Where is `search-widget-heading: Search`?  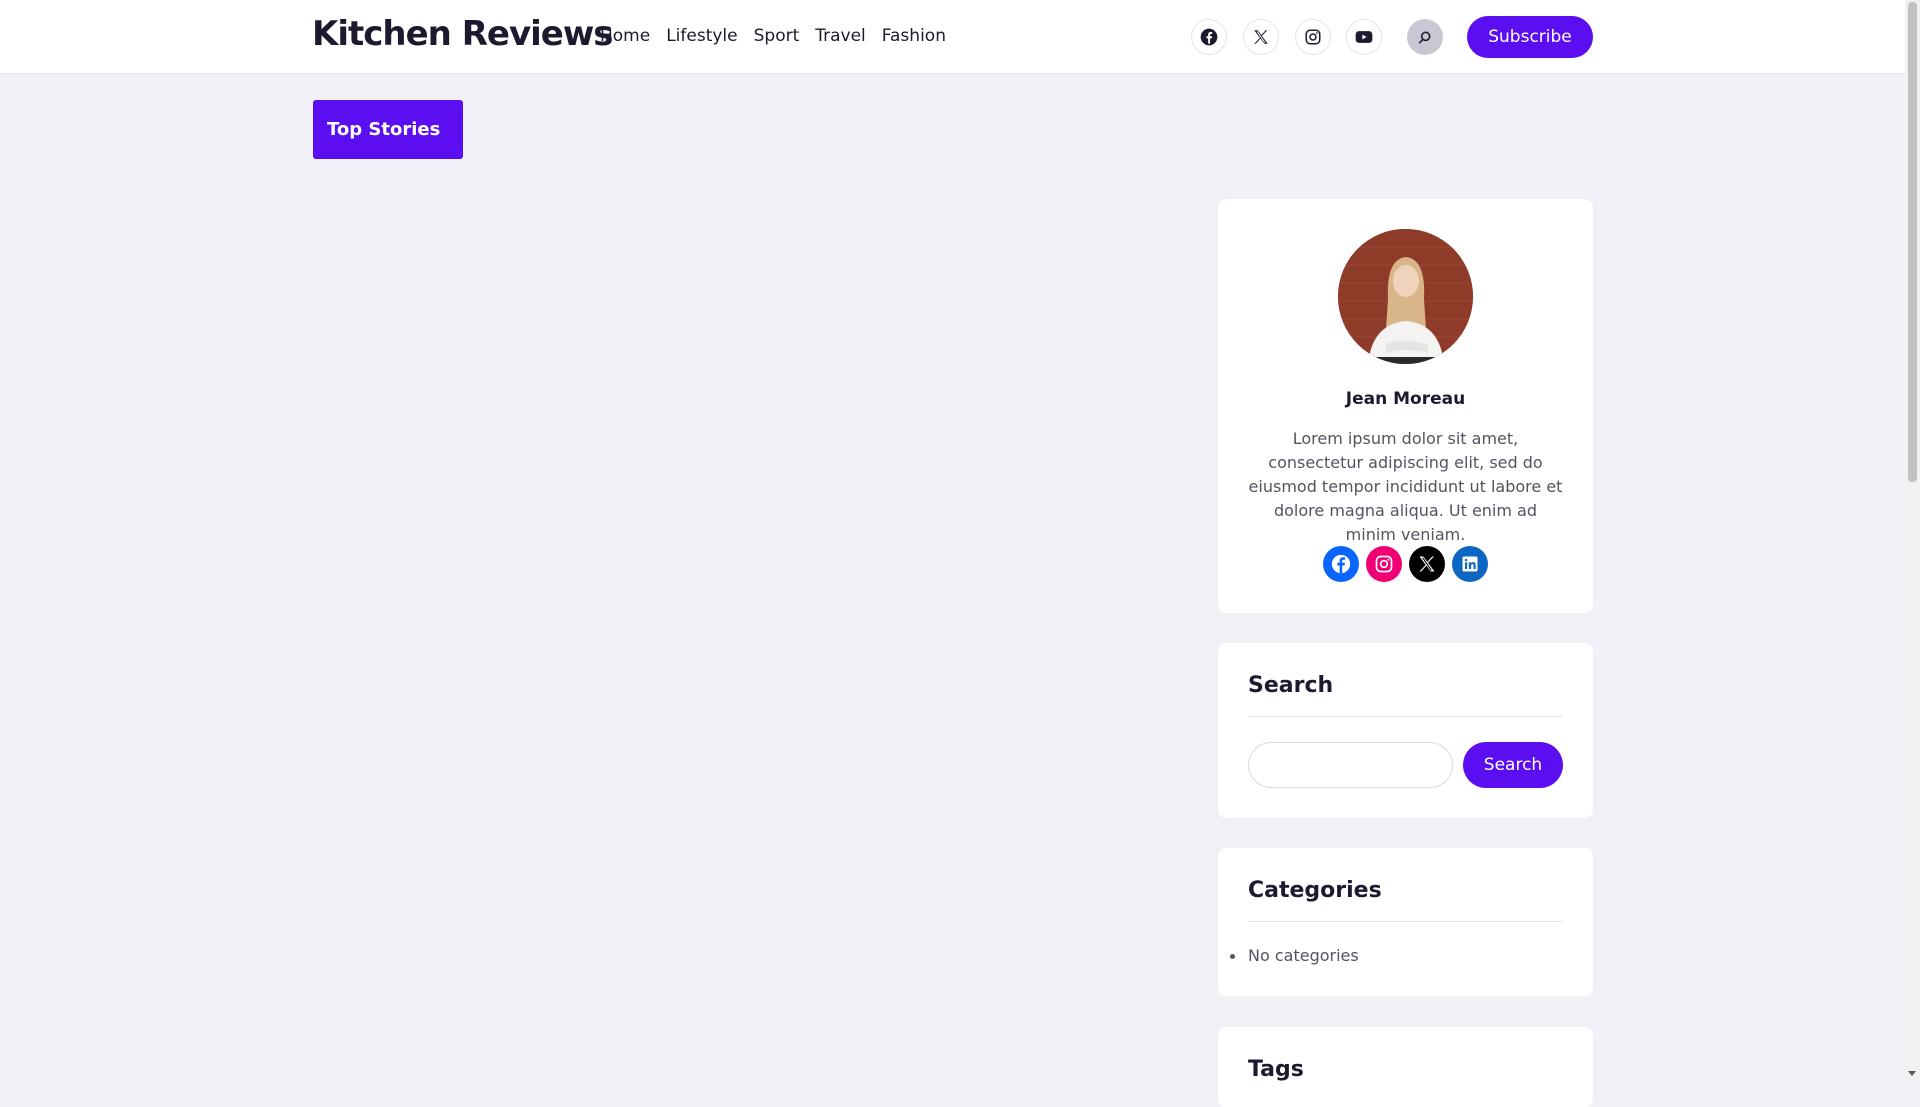
search-widget-heading: Search is located at coordinates (1405, 695).